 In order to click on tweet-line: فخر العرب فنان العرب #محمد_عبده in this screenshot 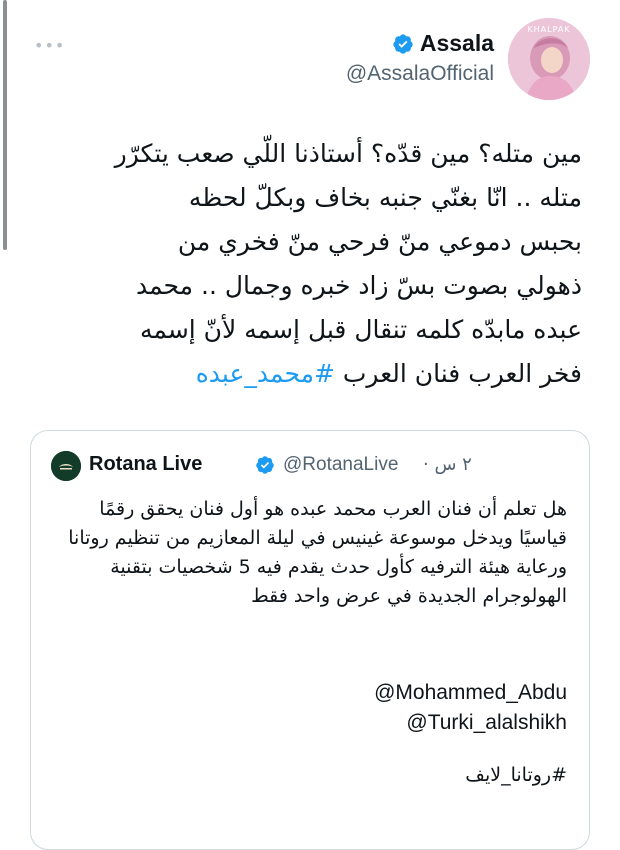, I will do `click(302, 374)`.